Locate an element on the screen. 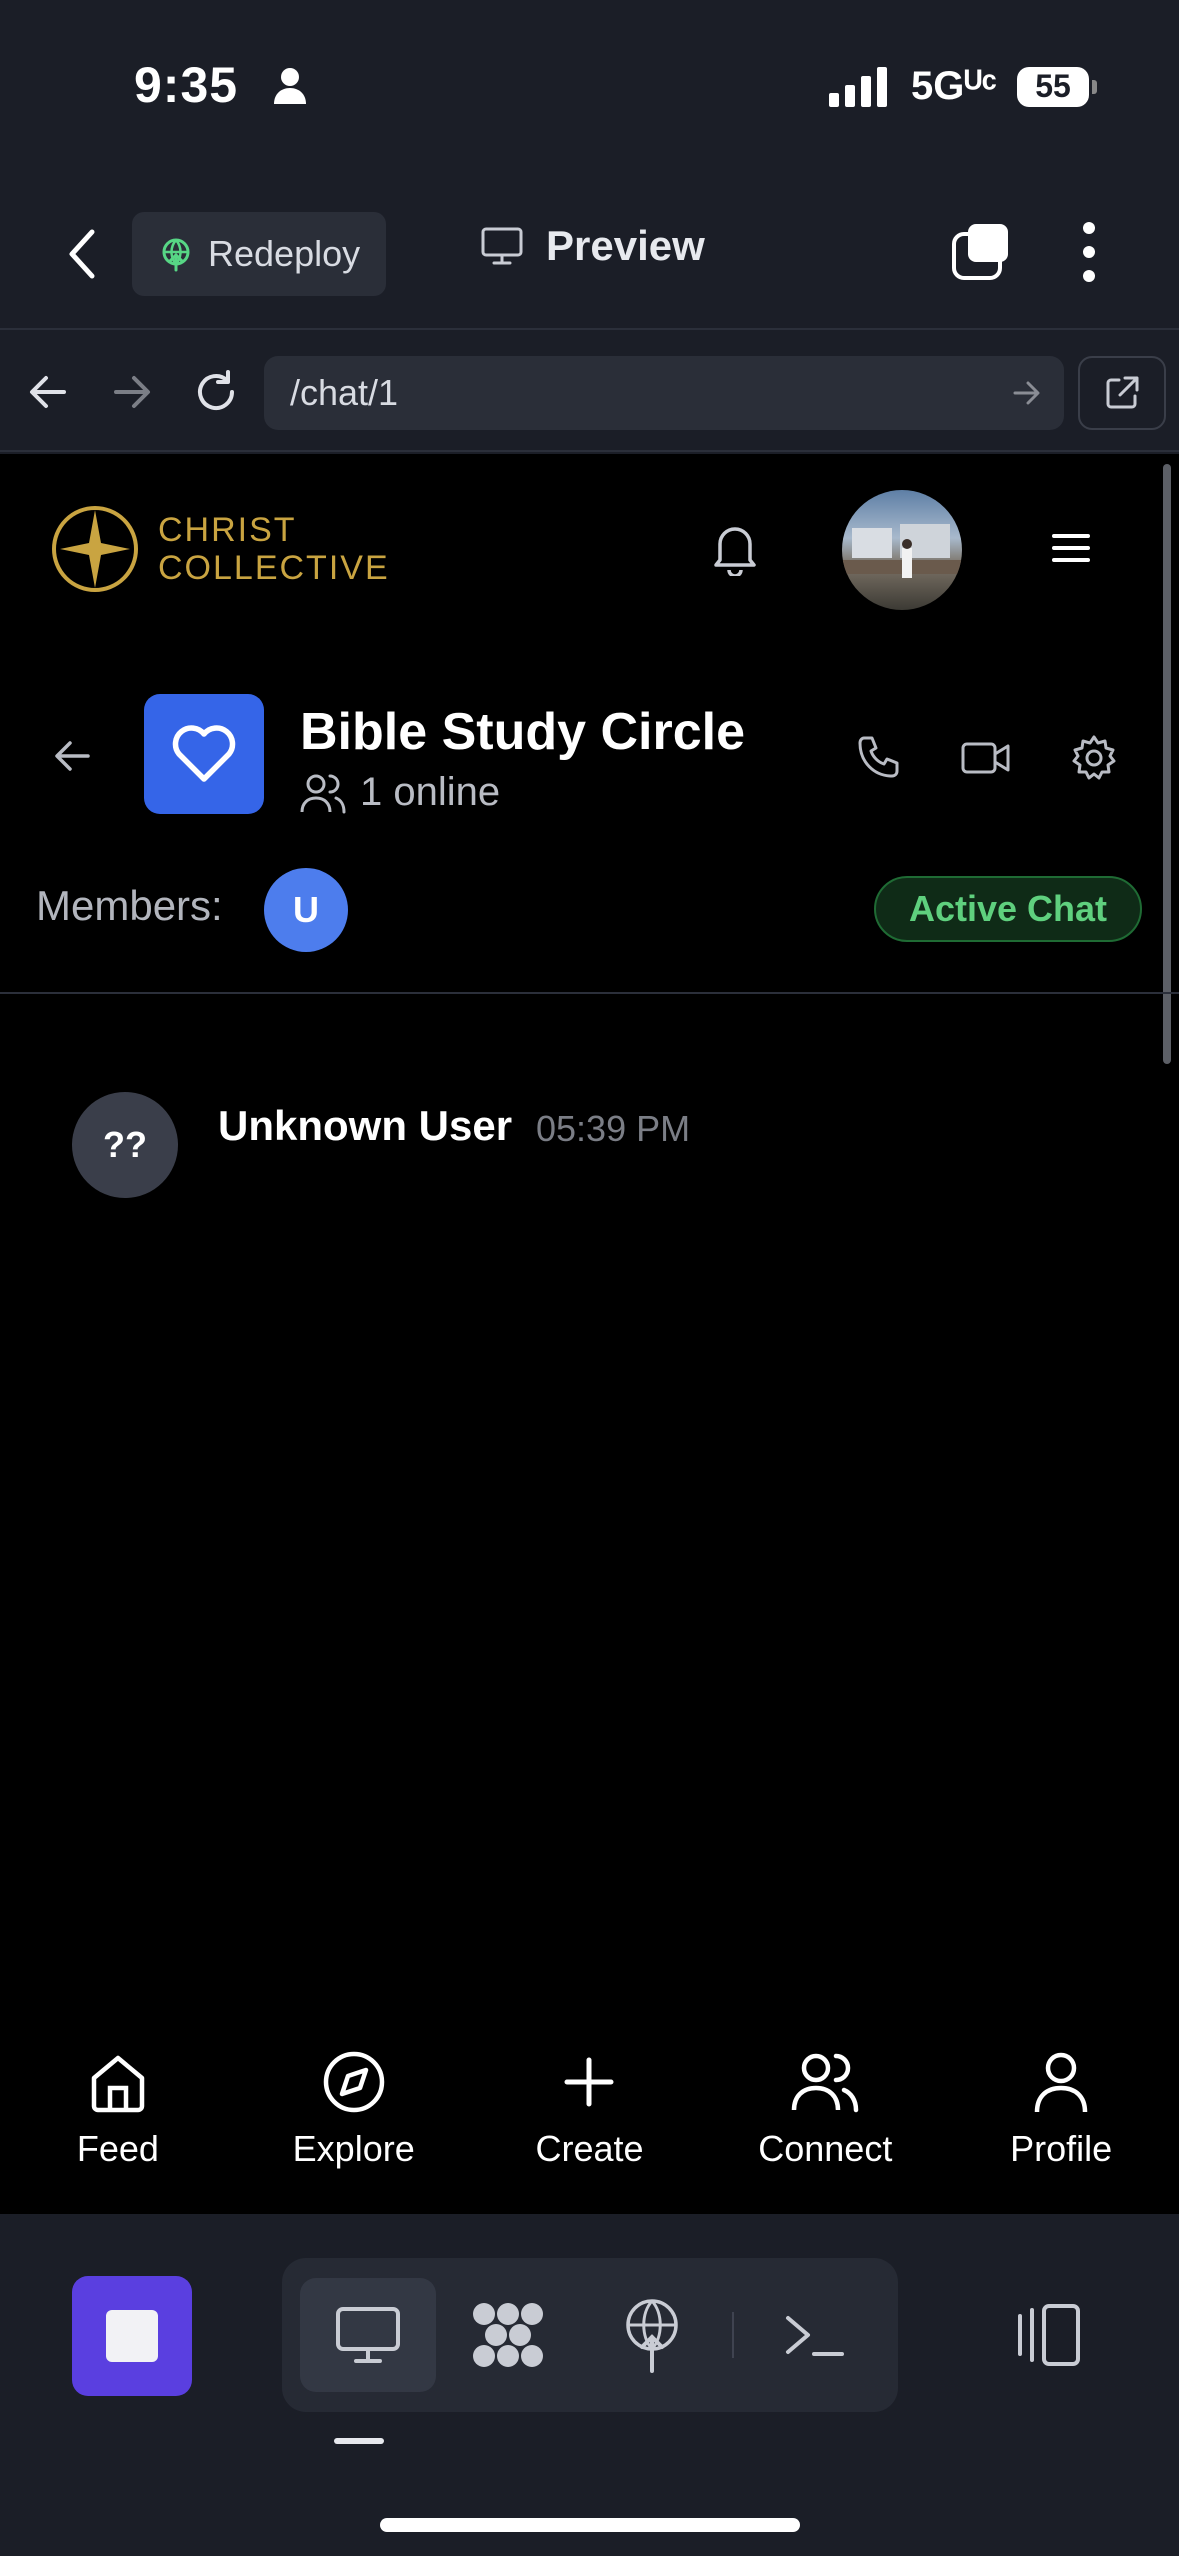  bottom-nav: Feed Explore Create Connect Profile is located at coordinates (589, 2112).